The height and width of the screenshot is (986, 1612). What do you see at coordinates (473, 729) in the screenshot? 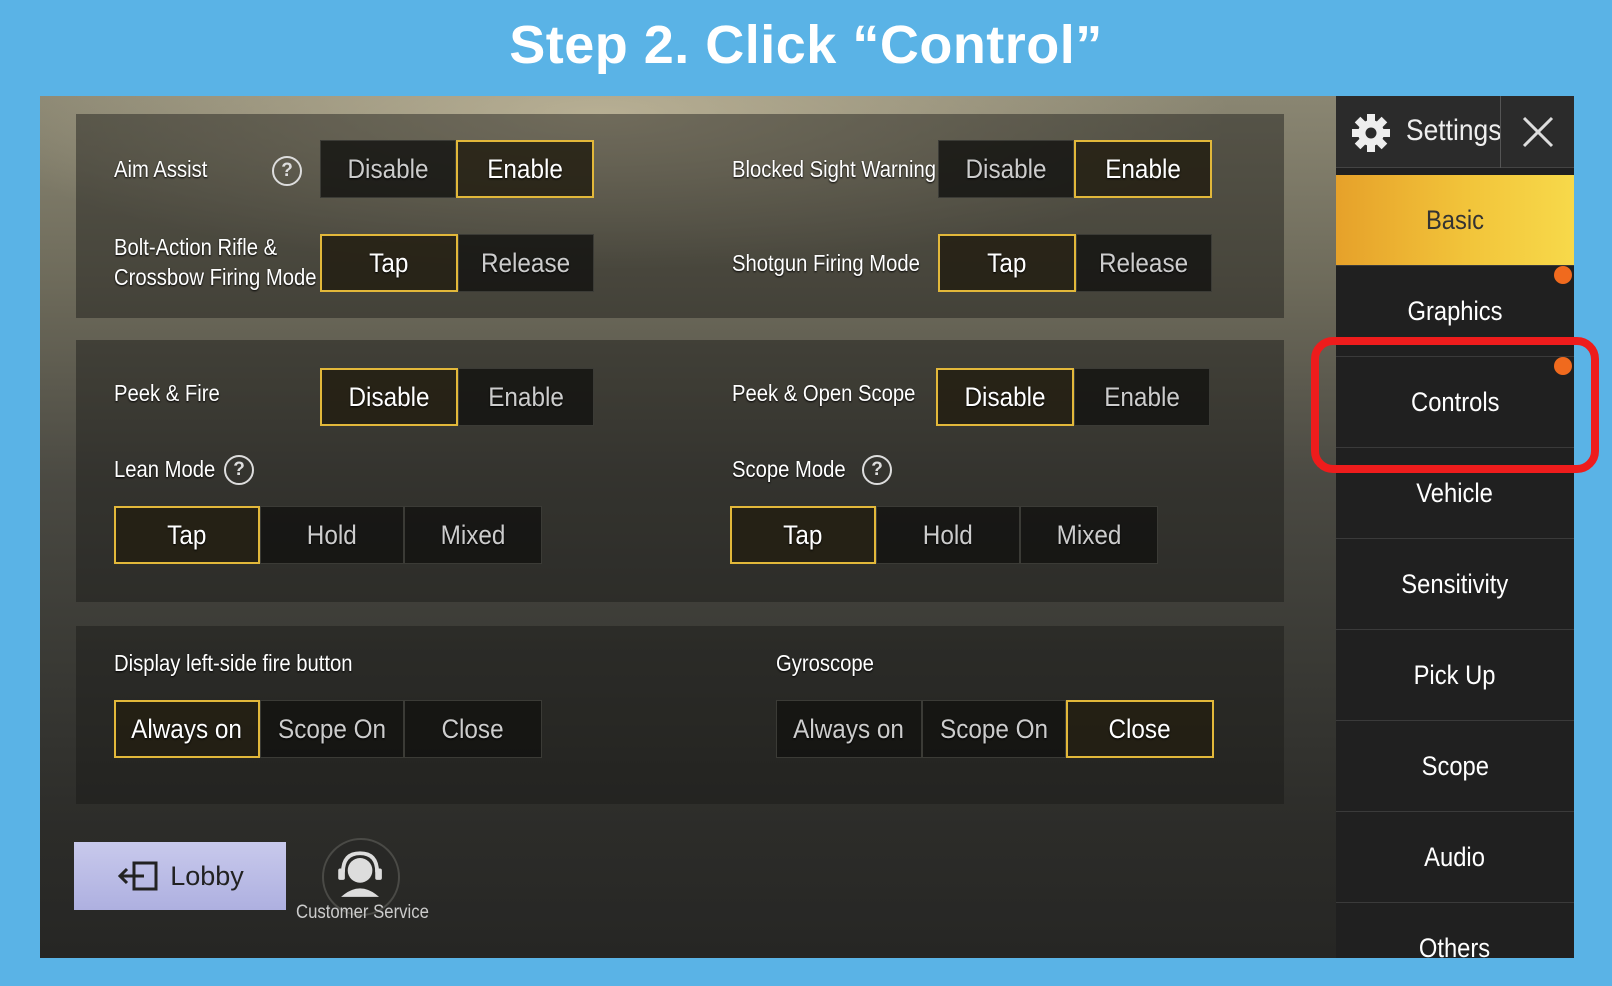
I see `left-fire-close-button: Close` at bounding box center [473, 729].